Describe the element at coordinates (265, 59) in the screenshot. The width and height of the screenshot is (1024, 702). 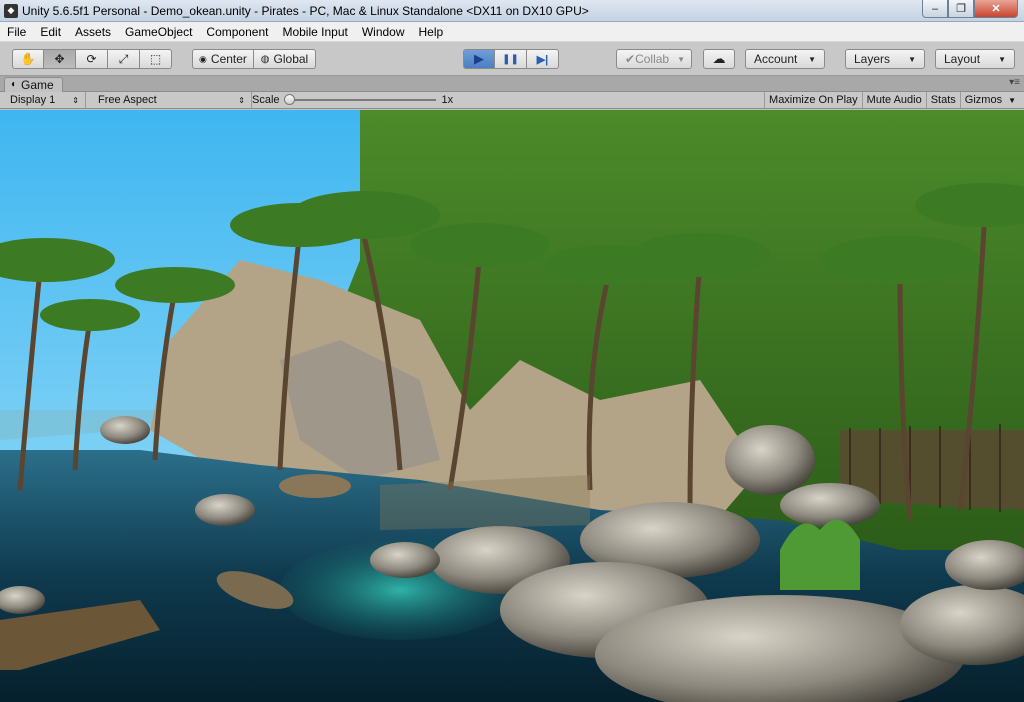
I see `globe-icon: ◍` at that location.